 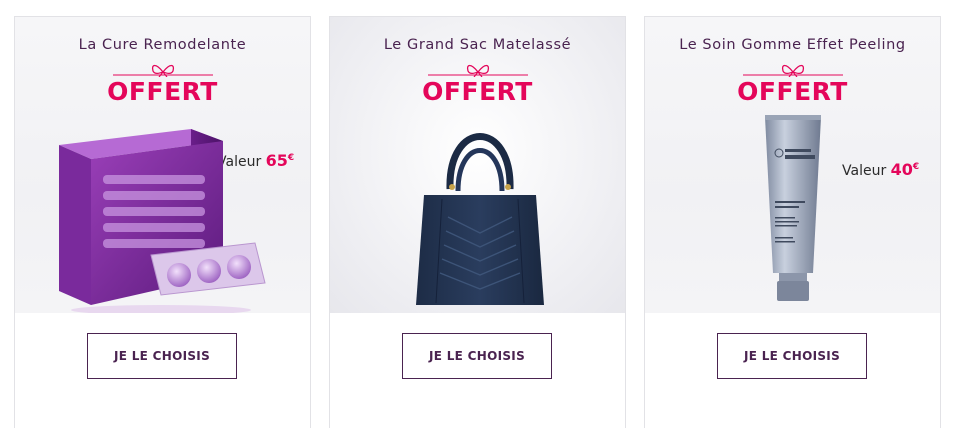 I want to click on product-image-capsule-box, so click(x=162, y=221).